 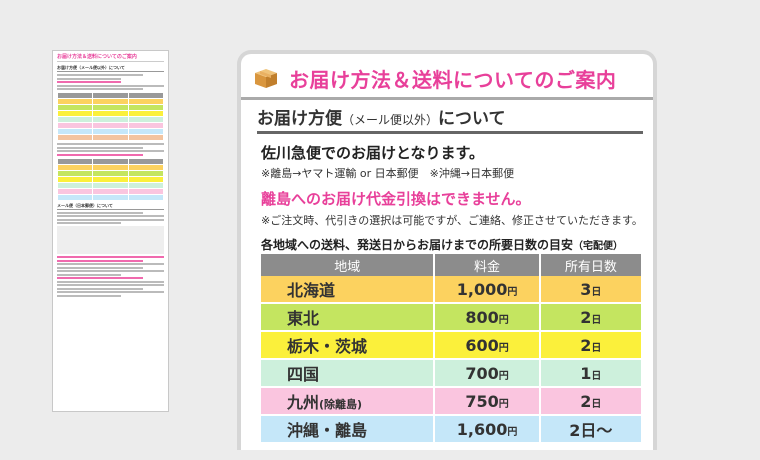 What do you see at coordinates (303, 318) in the screenshot?
I see `region-name: 東北` at bounding box center [303, 318].